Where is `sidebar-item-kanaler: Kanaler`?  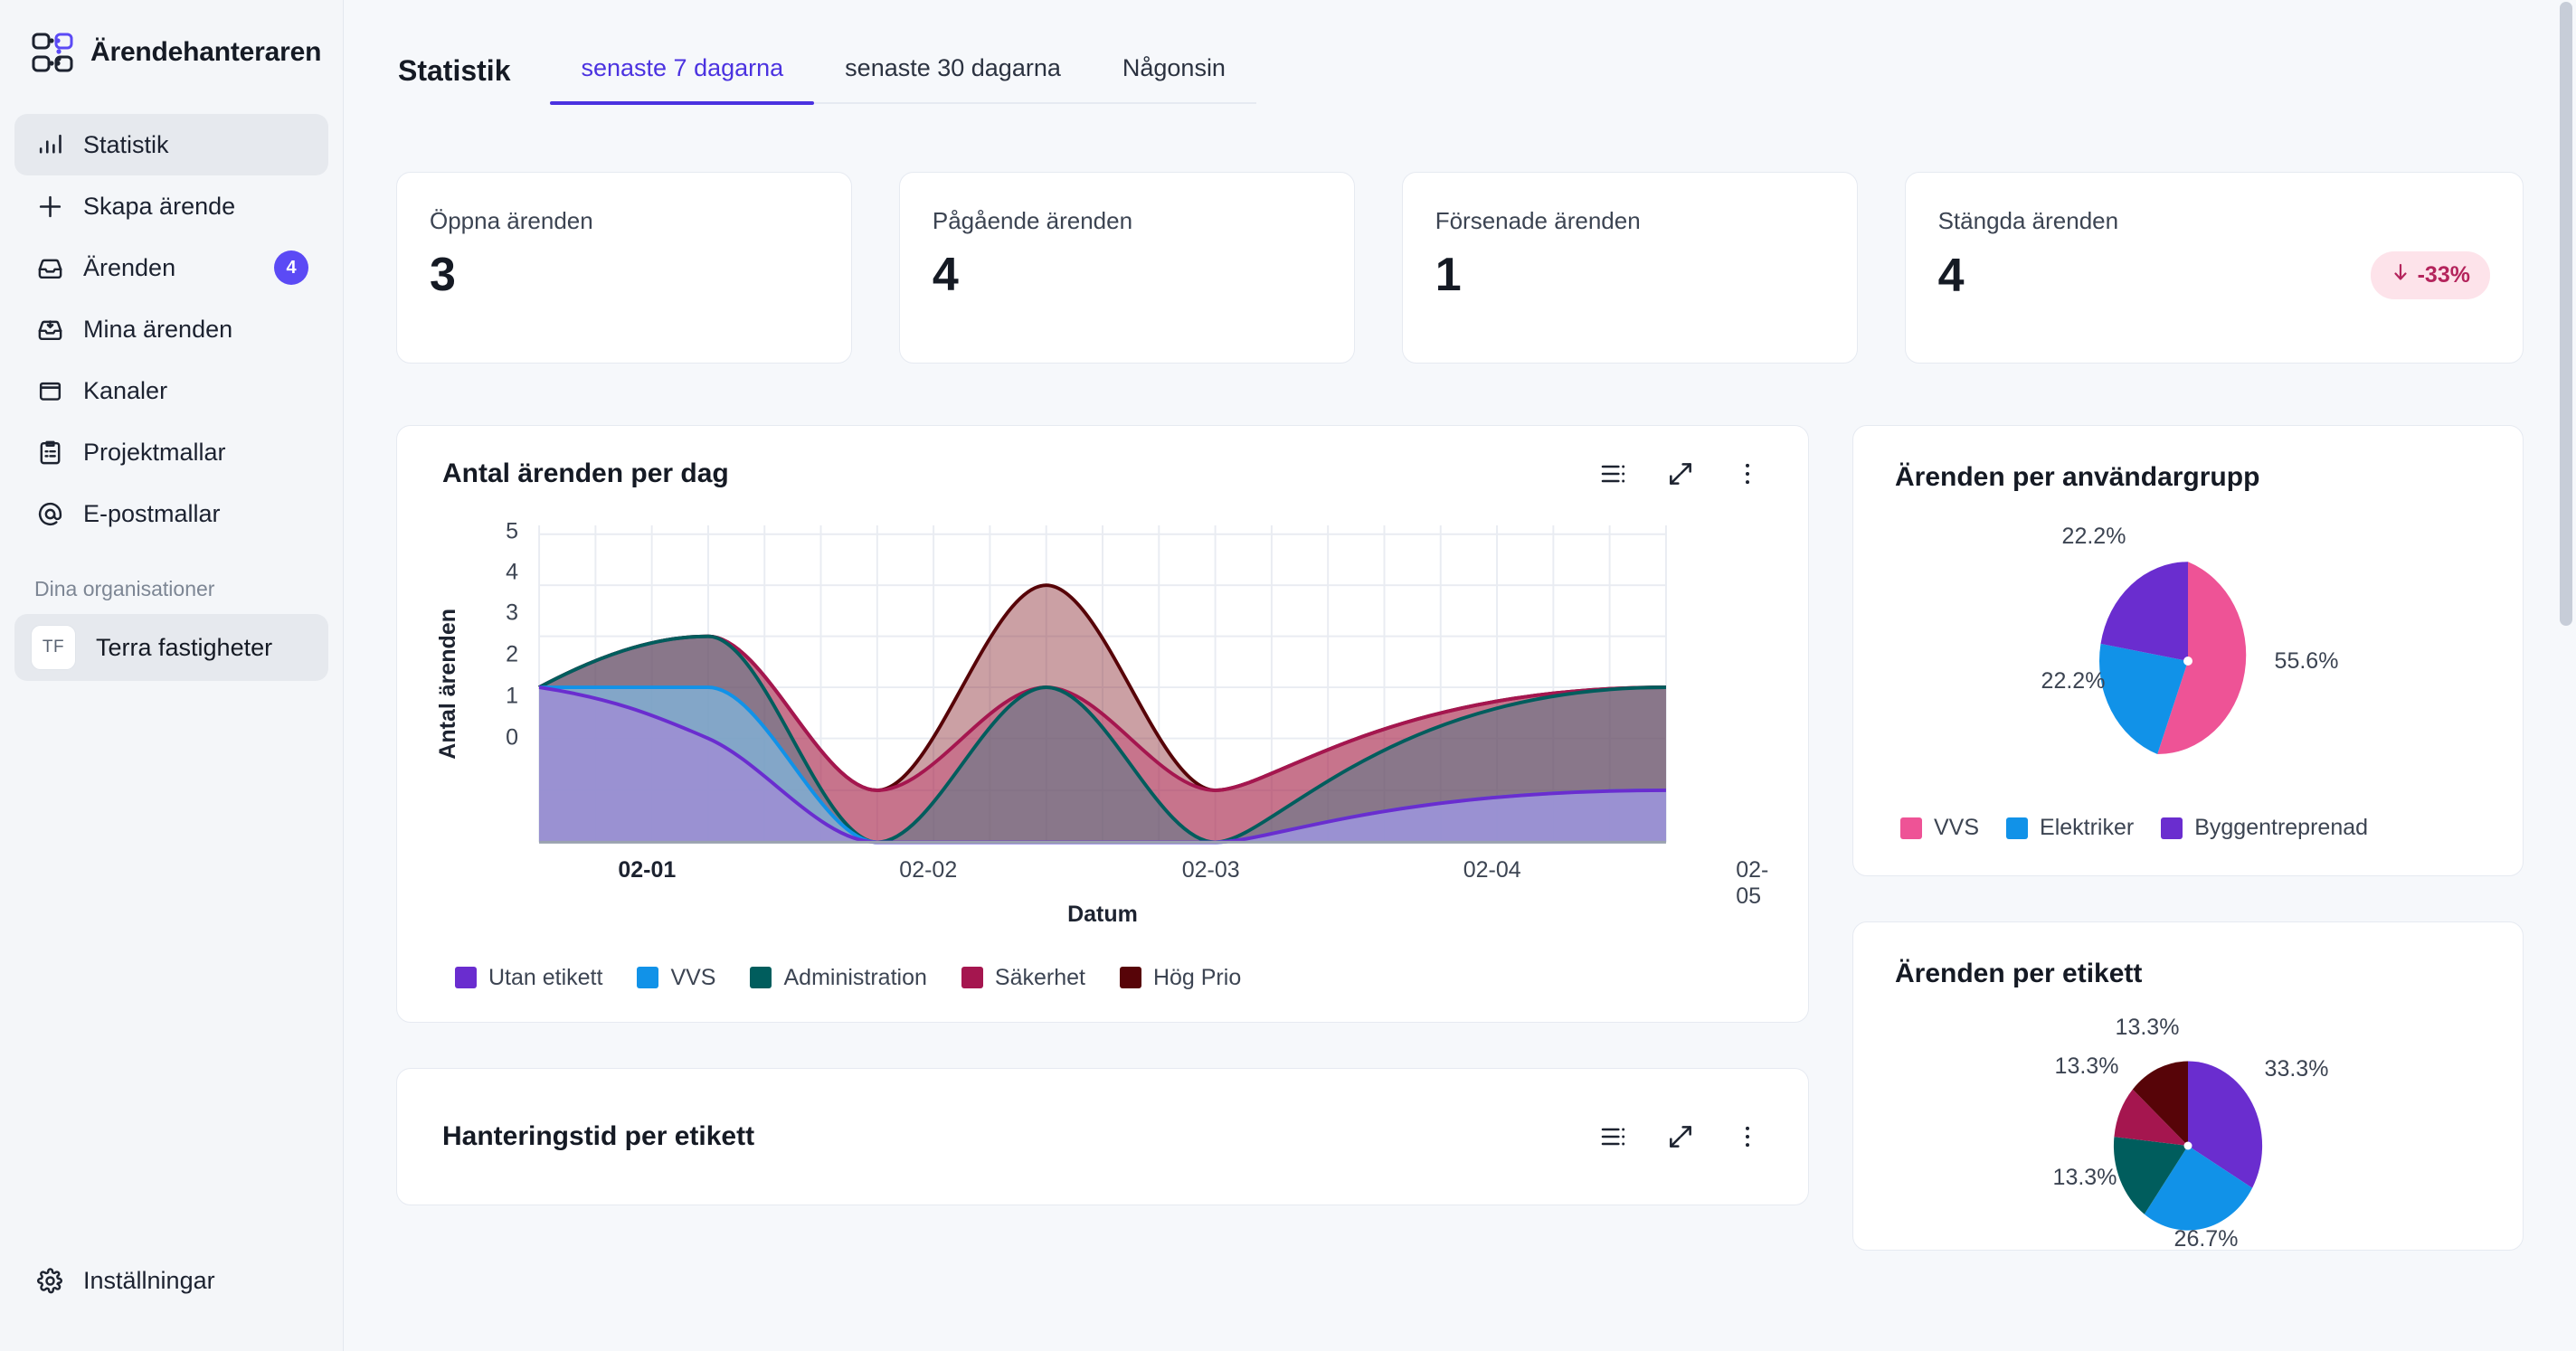 sidebar-item-kanaler: Kanaler is located at coordinates (171, 391).